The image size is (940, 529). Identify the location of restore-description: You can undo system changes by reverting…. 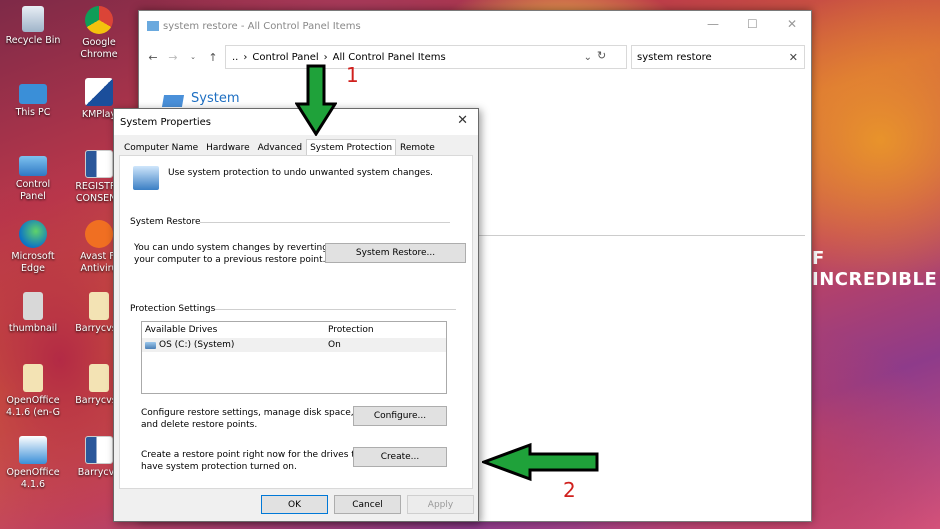
(231, 254).